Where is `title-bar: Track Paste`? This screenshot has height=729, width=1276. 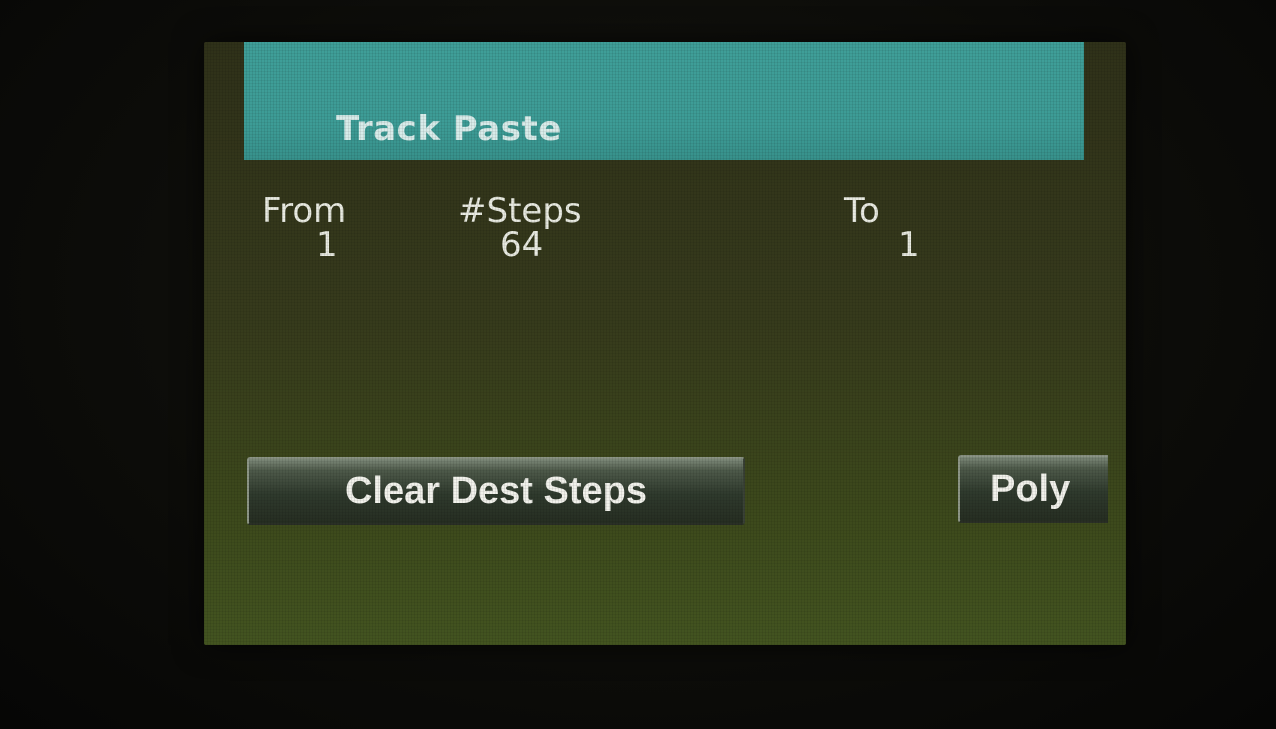
title-bar: Track Paste is located at coordinates (664, 101).